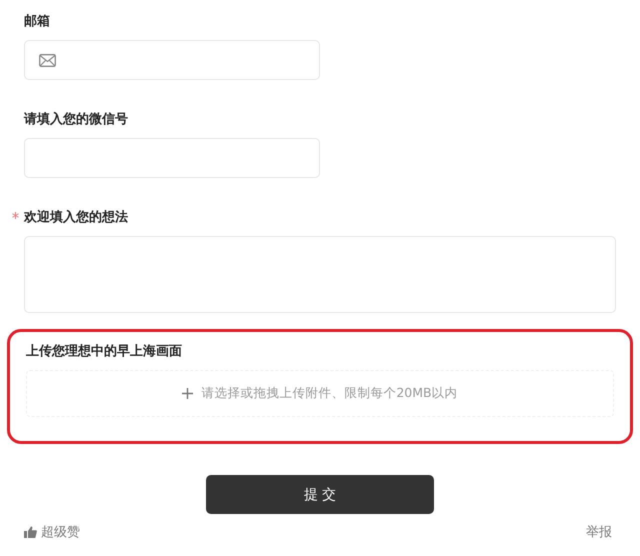  I want to click on upload-hint: 请选择或拖拽上传附件、限制每个20MB以内, so click(329, 393).